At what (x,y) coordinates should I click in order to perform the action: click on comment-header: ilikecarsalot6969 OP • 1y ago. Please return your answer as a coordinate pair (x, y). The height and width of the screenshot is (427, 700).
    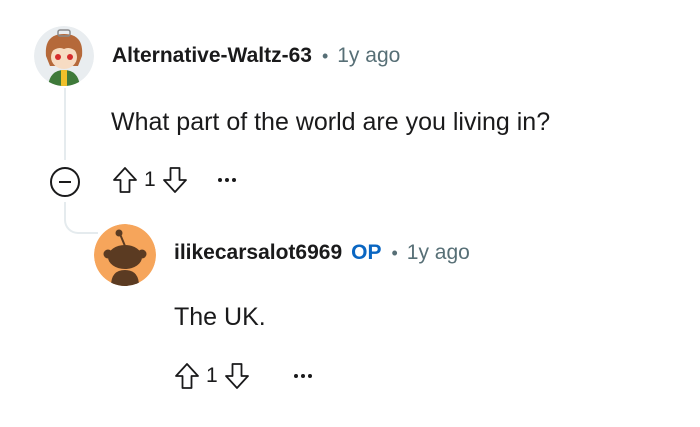
    Looking at the image, I should click on (322, 253).